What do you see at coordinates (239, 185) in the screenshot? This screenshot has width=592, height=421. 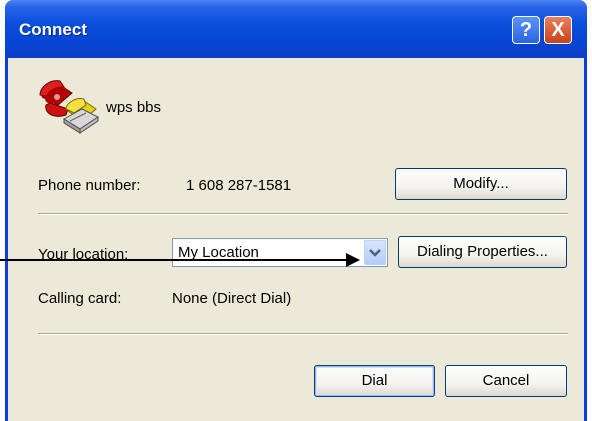 I see `phone-number-value: 1 608 287-1581` at bounding box center [239, 185].